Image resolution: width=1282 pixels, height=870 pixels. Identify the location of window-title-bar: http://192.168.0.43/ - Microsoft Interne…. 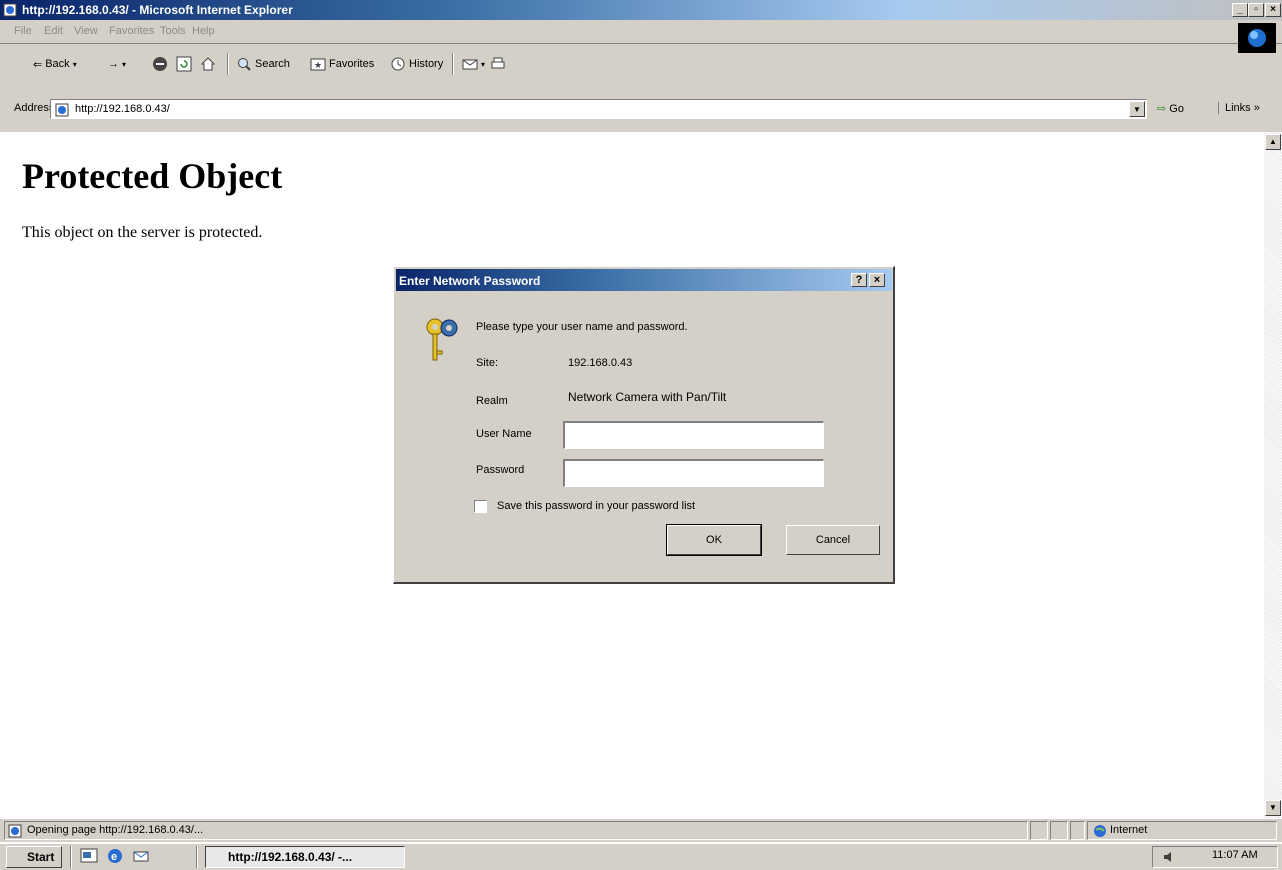
(641, 10).